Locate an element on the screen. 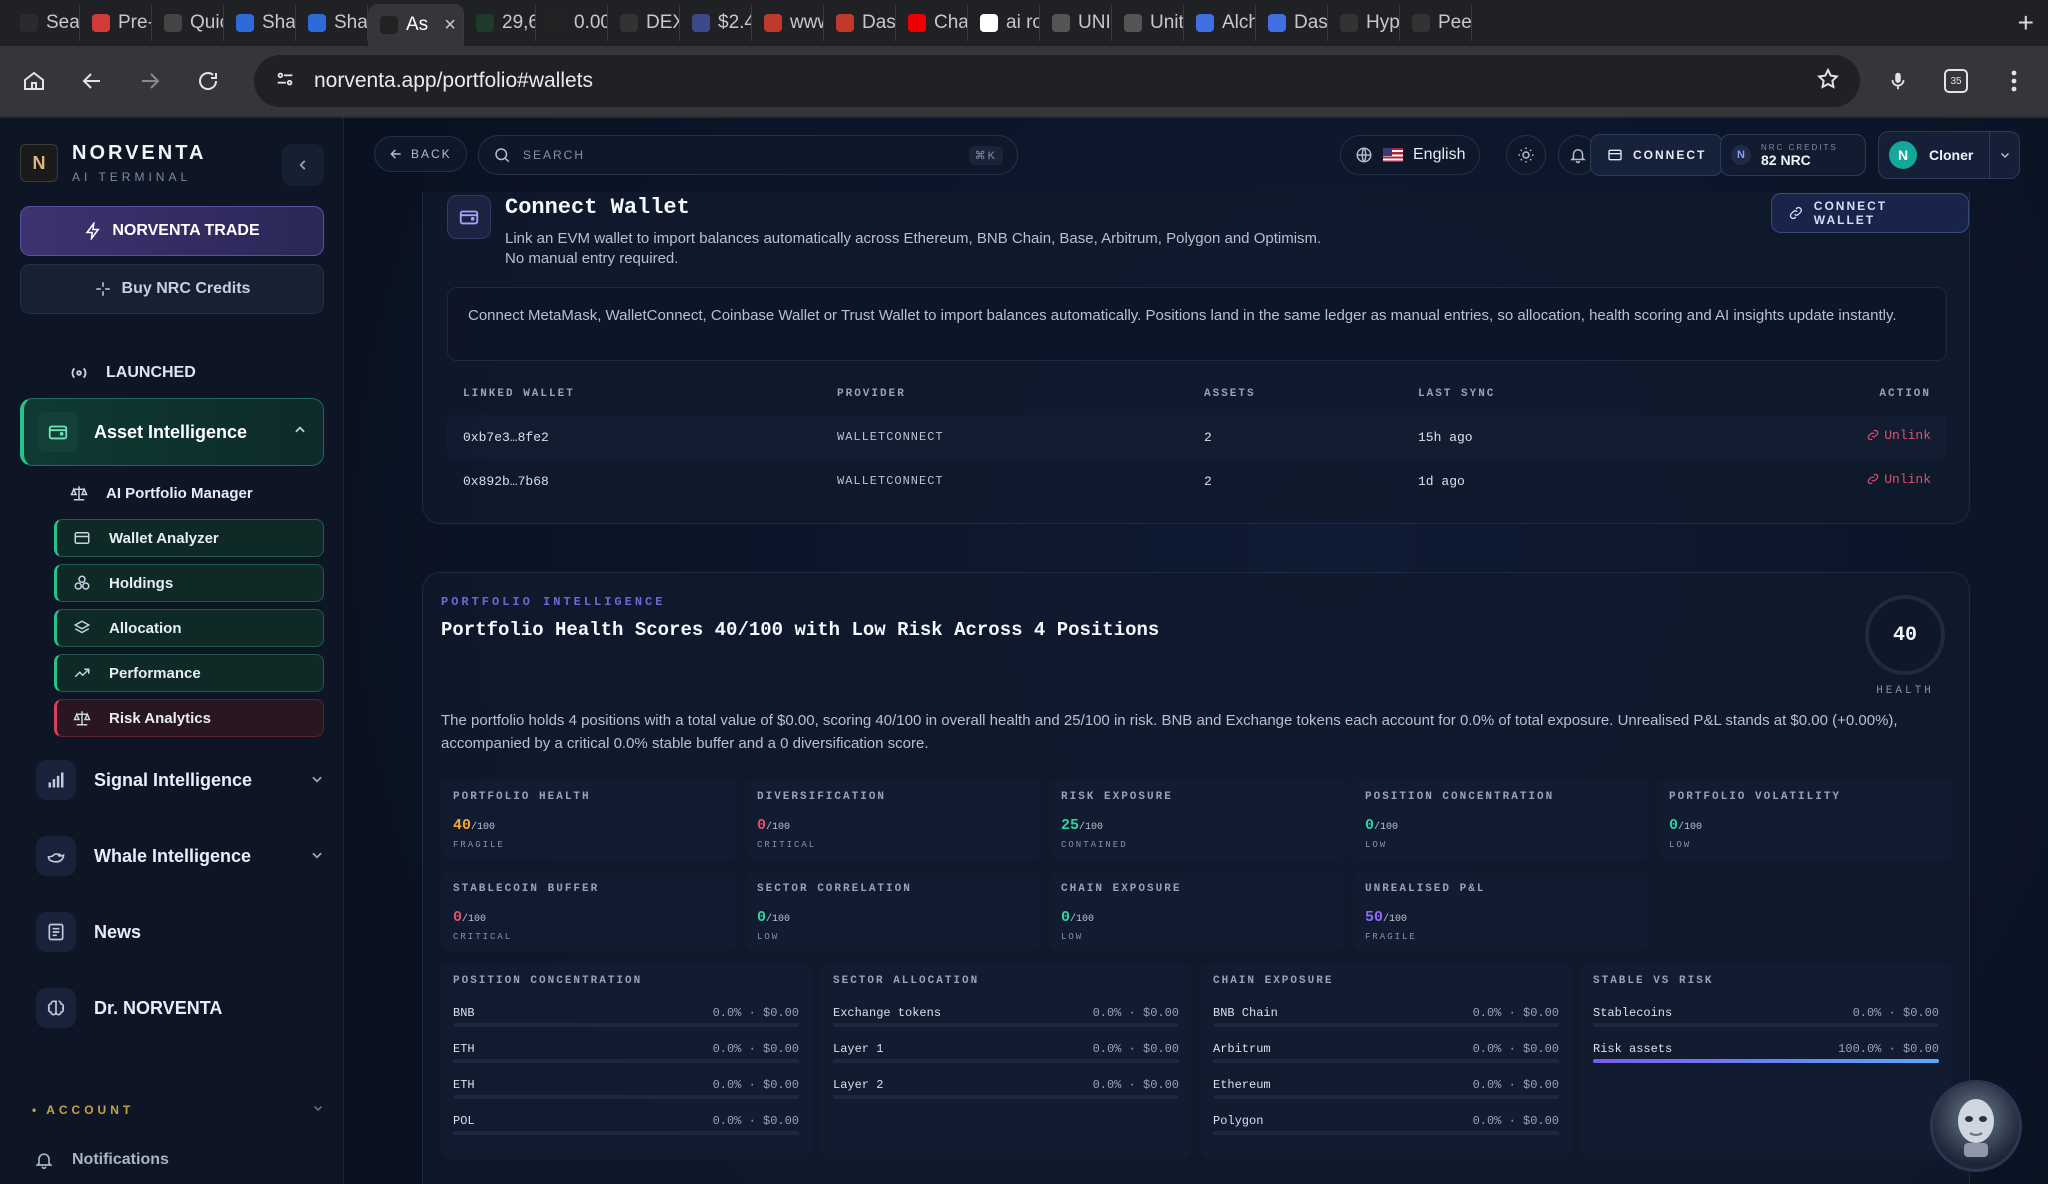  browser-tab-label: Quick is located at coordinates (206, 22).